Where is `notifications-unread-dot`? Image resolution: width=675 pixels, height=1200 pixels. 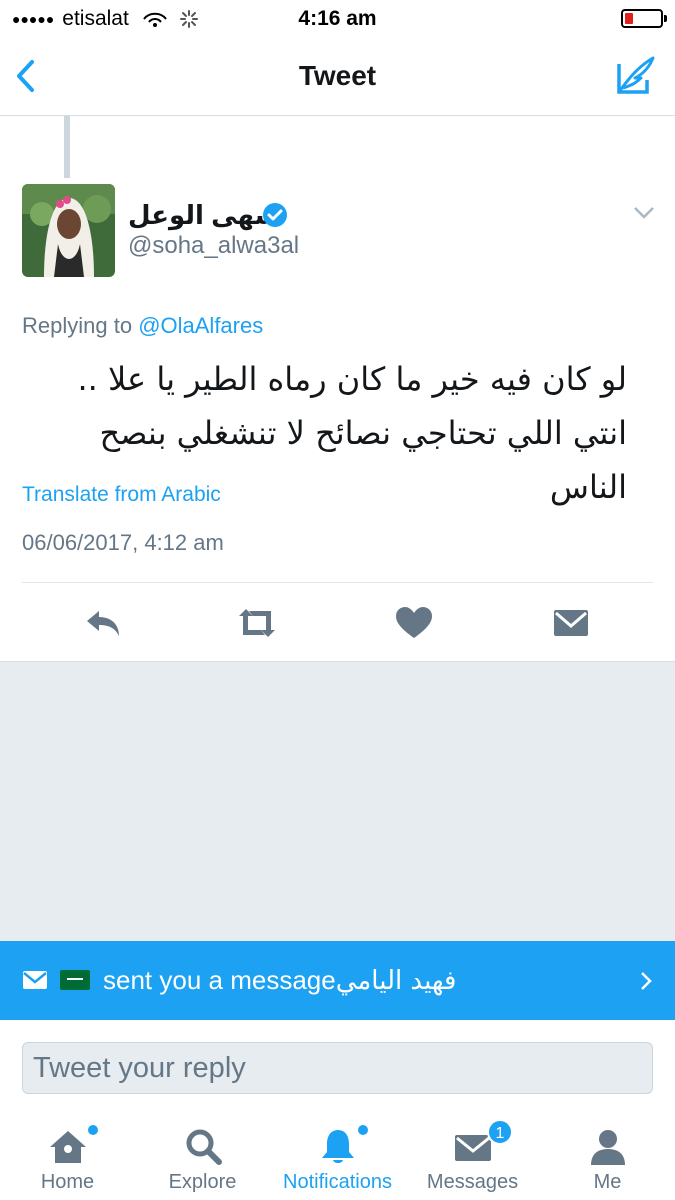 notifications-unread-dot is located at coordinates (363, 1130).